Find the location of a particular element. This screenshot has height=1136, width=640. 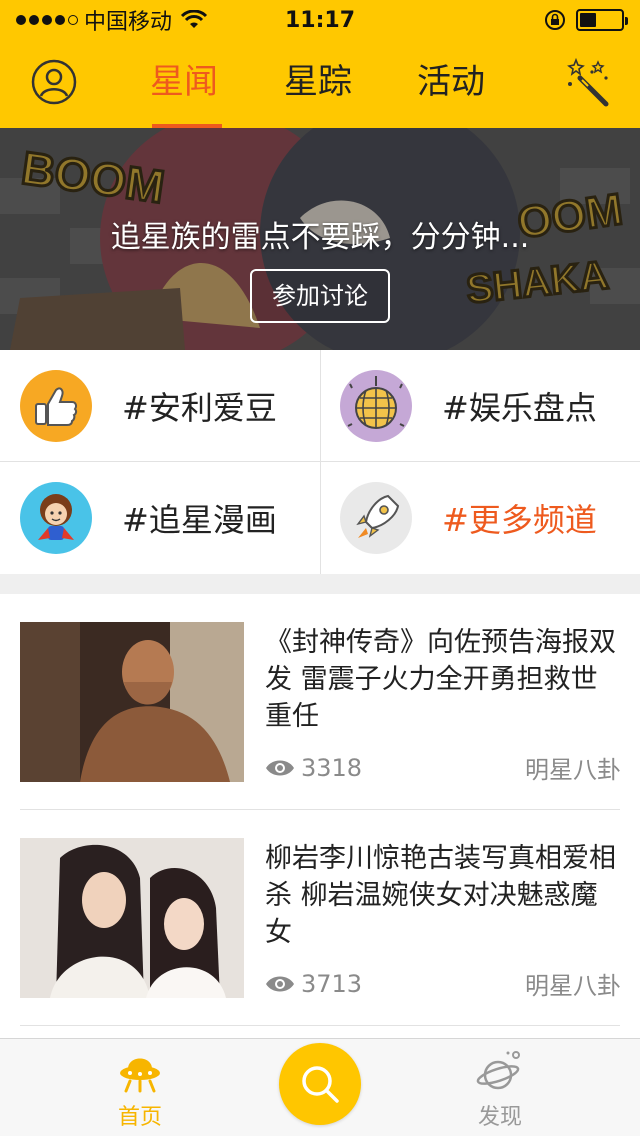

tab-home: 首页 is located at coordinates (140, 1087).